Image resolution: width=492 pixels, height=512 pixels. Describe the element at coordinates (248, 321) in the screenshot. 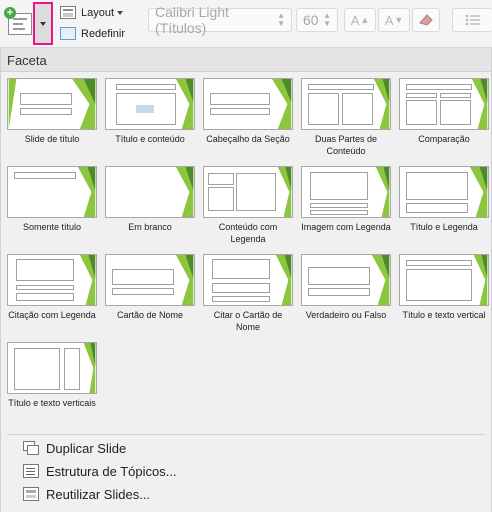

I see `layout-name: Citar o Cartão de Nome` at that location.